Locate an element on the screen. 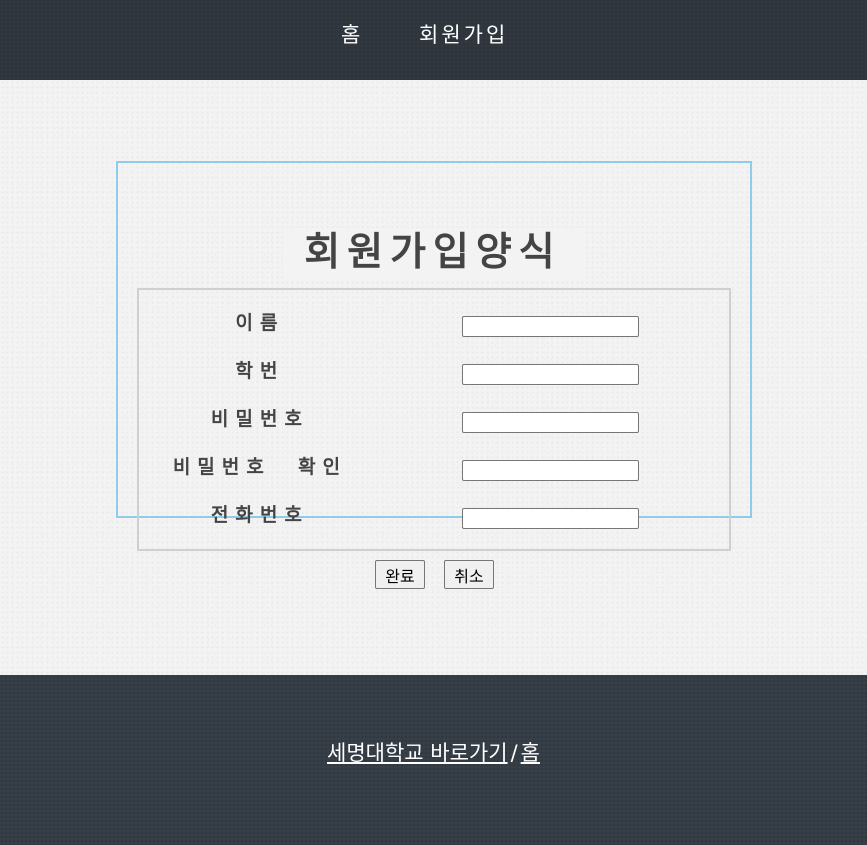  field-label-name: 이름 is located at coordinates (260, 323).